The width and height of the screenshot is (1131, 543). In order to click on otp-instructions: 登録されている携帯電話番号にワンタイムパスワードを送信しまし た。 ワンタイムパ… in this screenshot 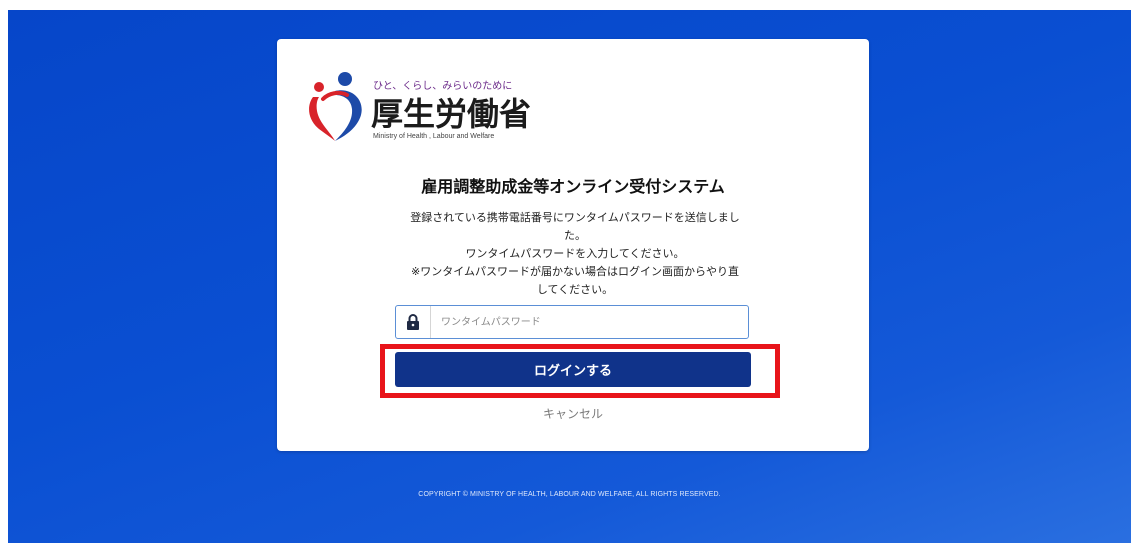, I will do `click(575, 254)`.